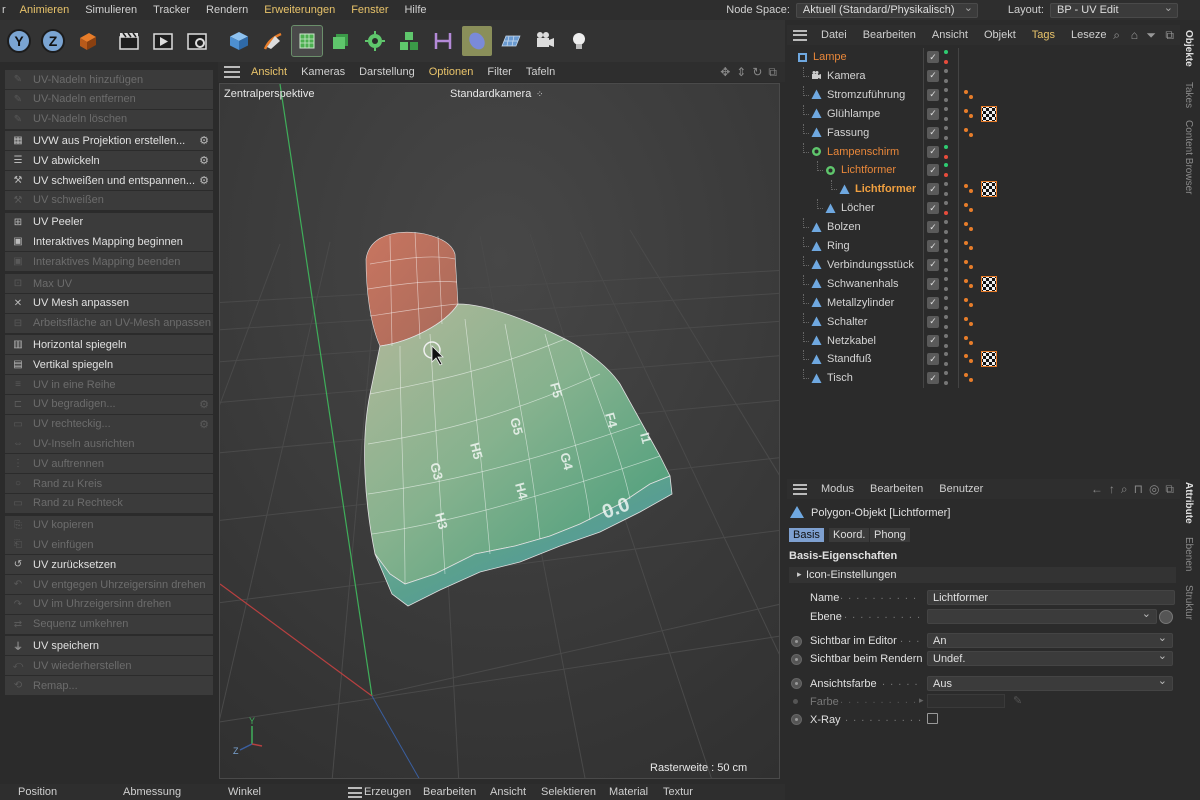 The image size is (1200, 800). Describe the element at coordinates (983, 302) in the screenshot. I see `object-tree-row: Metallzylinder ✓` at that location.